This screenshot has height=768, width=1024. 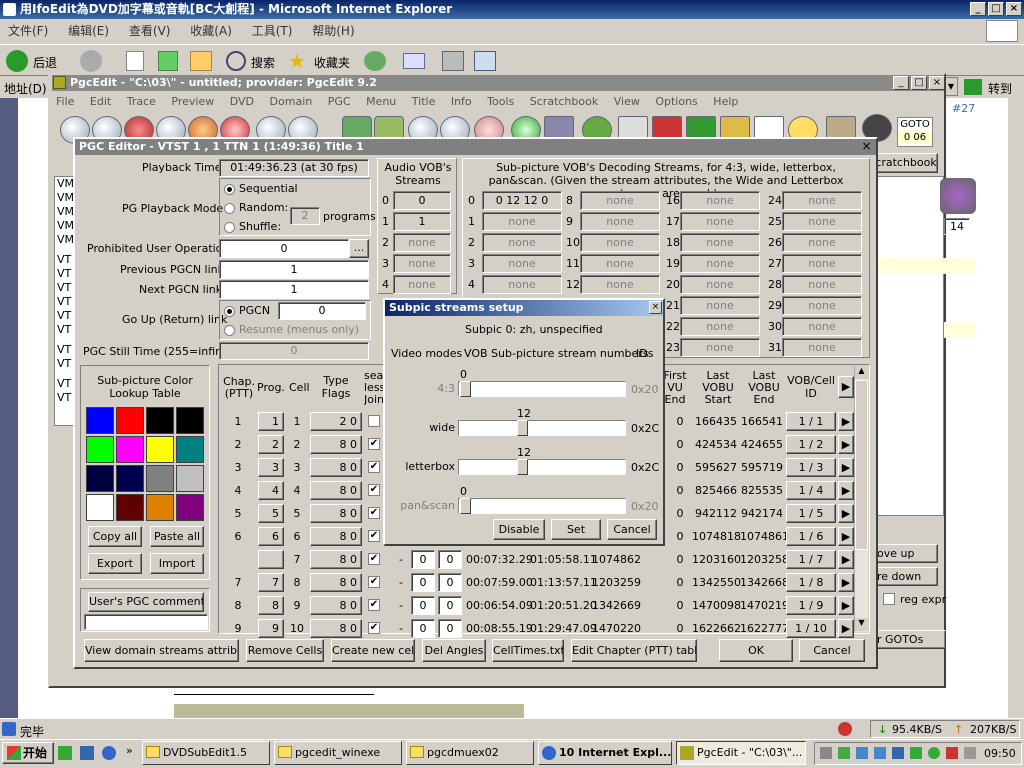 I want to click on scroll-down-icon: ▼, so click(x=861, y=624).